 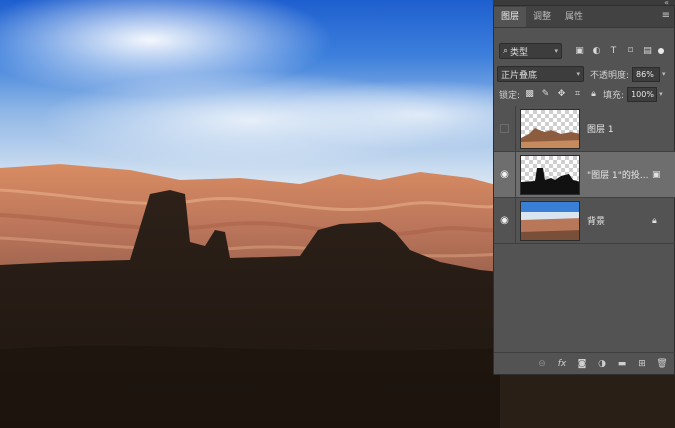 I want to click on lock-position-icon: ✥, so click(x=561, y=94).